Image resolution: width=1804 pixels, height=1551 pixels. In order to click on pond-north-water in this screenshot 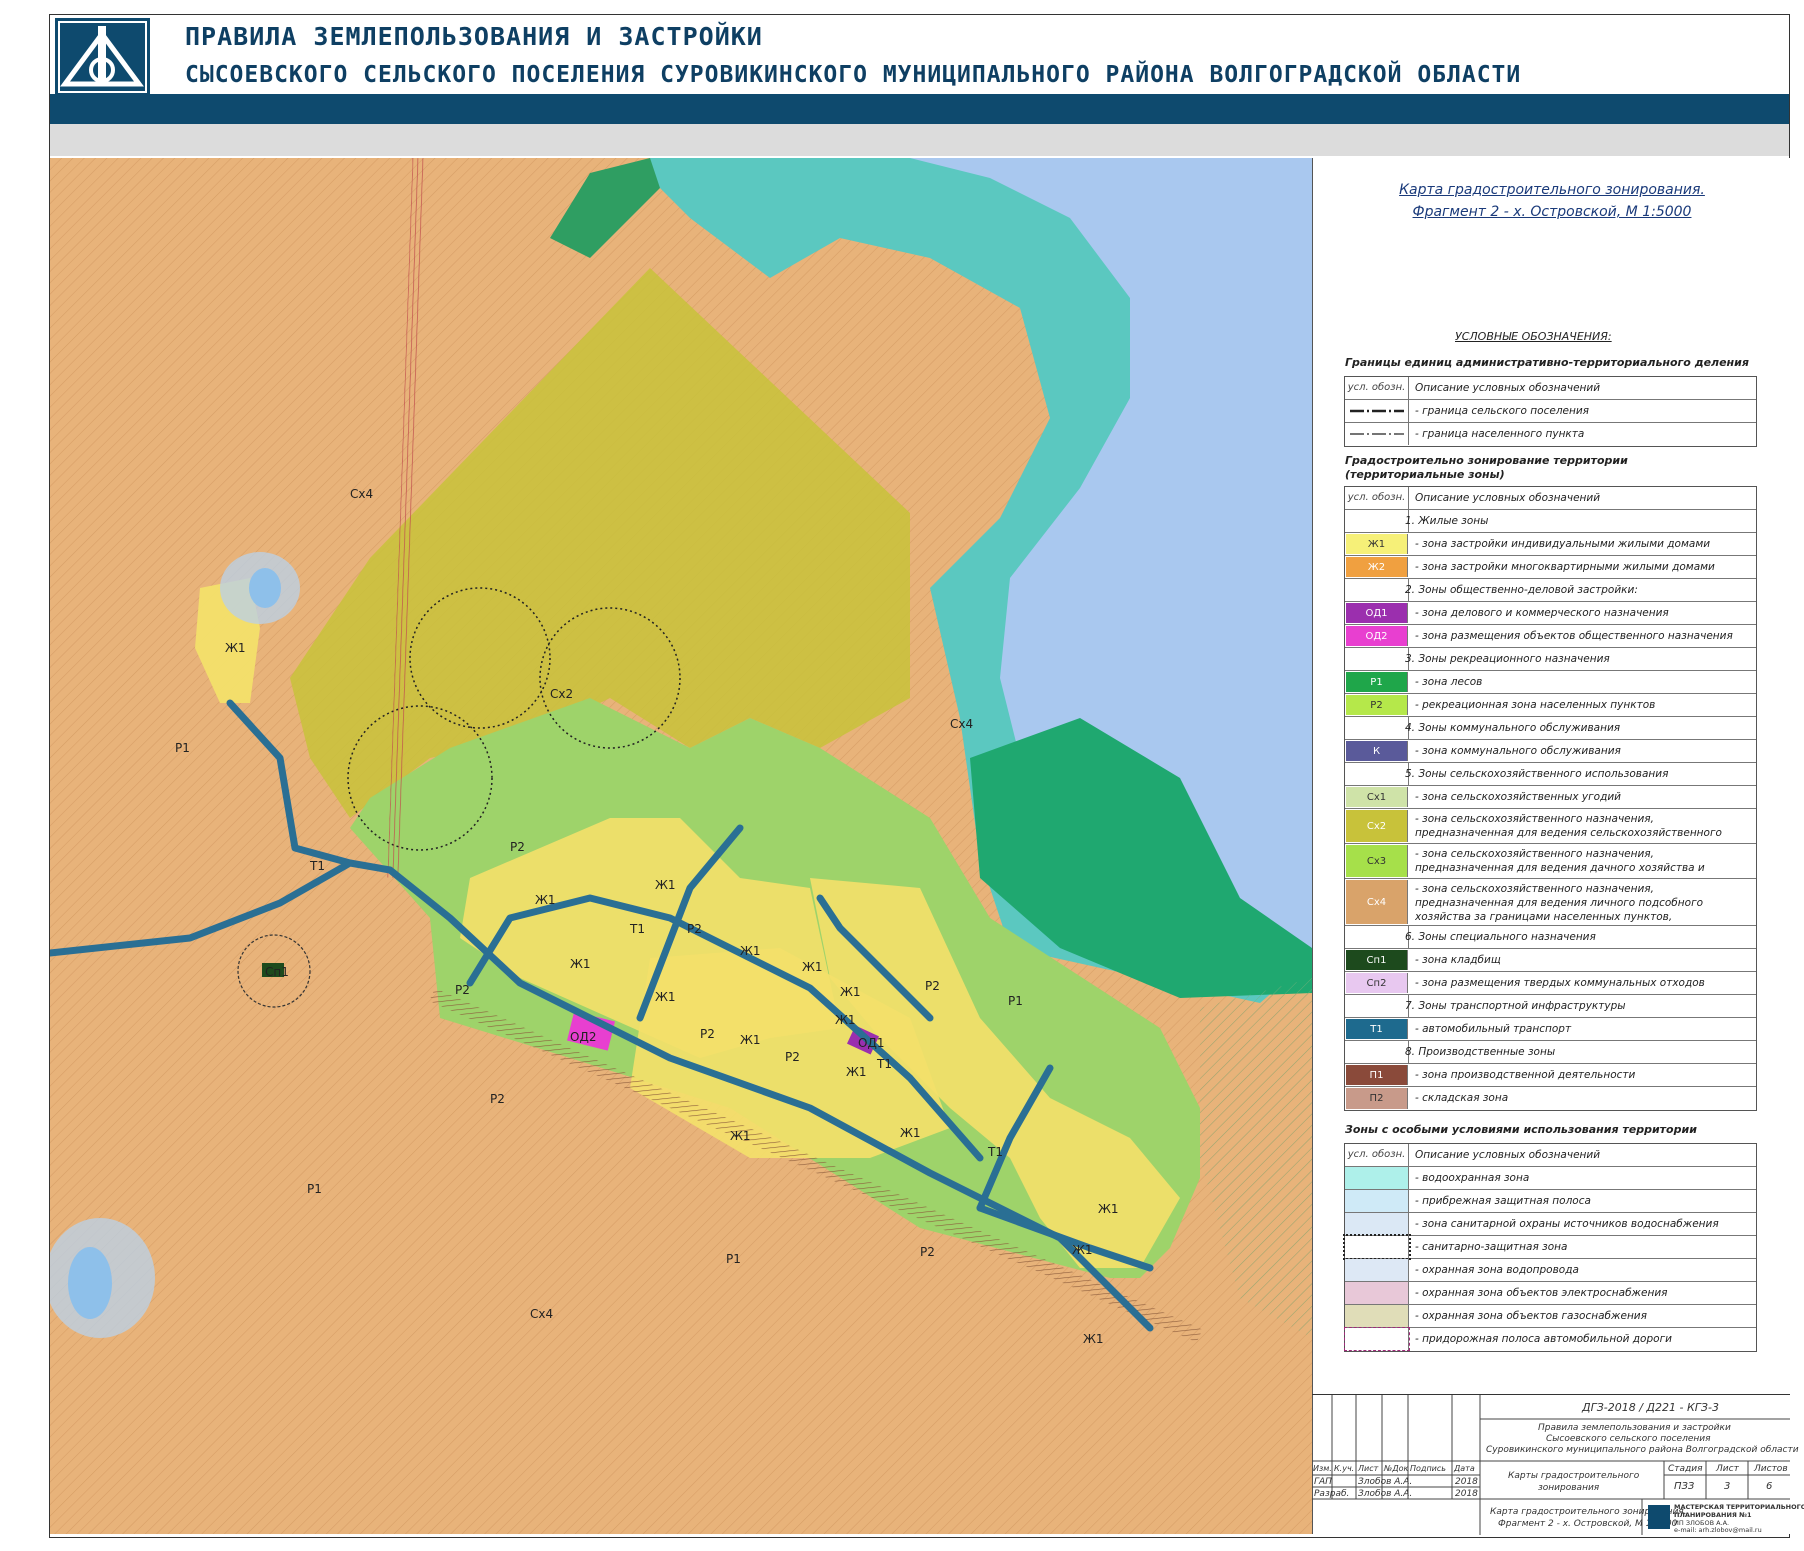, I will do `click(265, 588)`.